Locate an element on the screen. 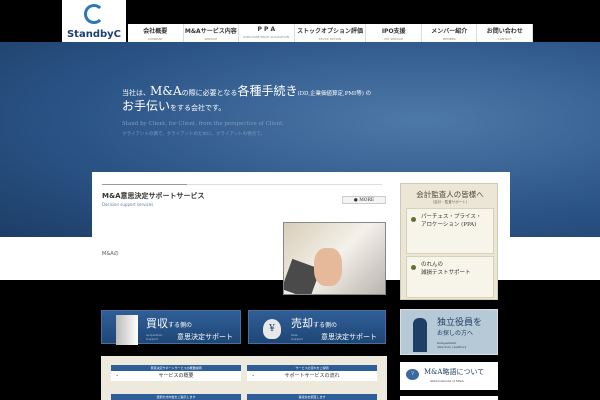  glossary-button: ? M&A略語について Abbreviations of M&A is located at coordinates (449, 376).